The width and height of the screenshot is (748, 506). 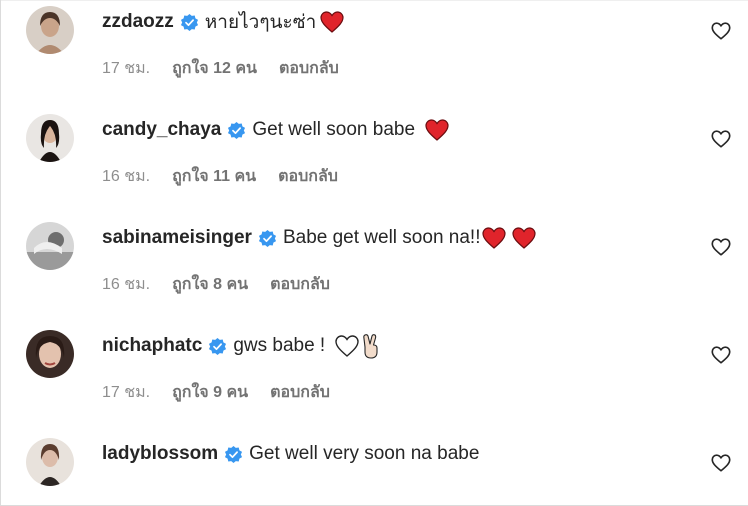 I want to click on comment-text: Babe get well soon na!!, so click(x=381, y=237).